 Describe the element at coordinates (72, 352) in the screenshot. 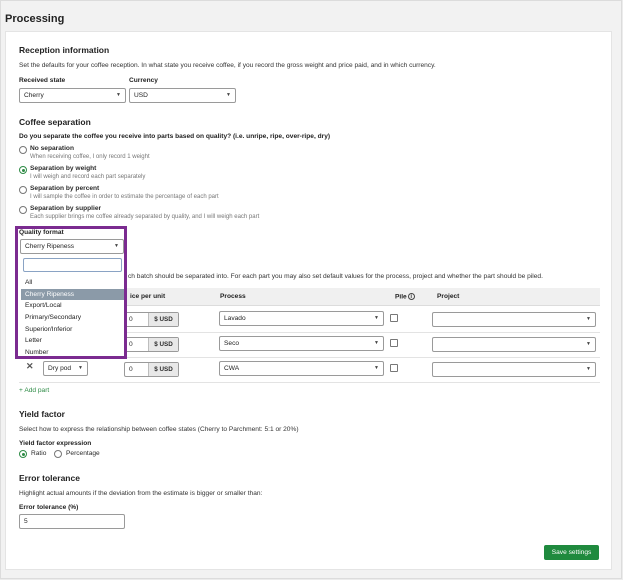

I see `dropdown-option: Number` at that location.